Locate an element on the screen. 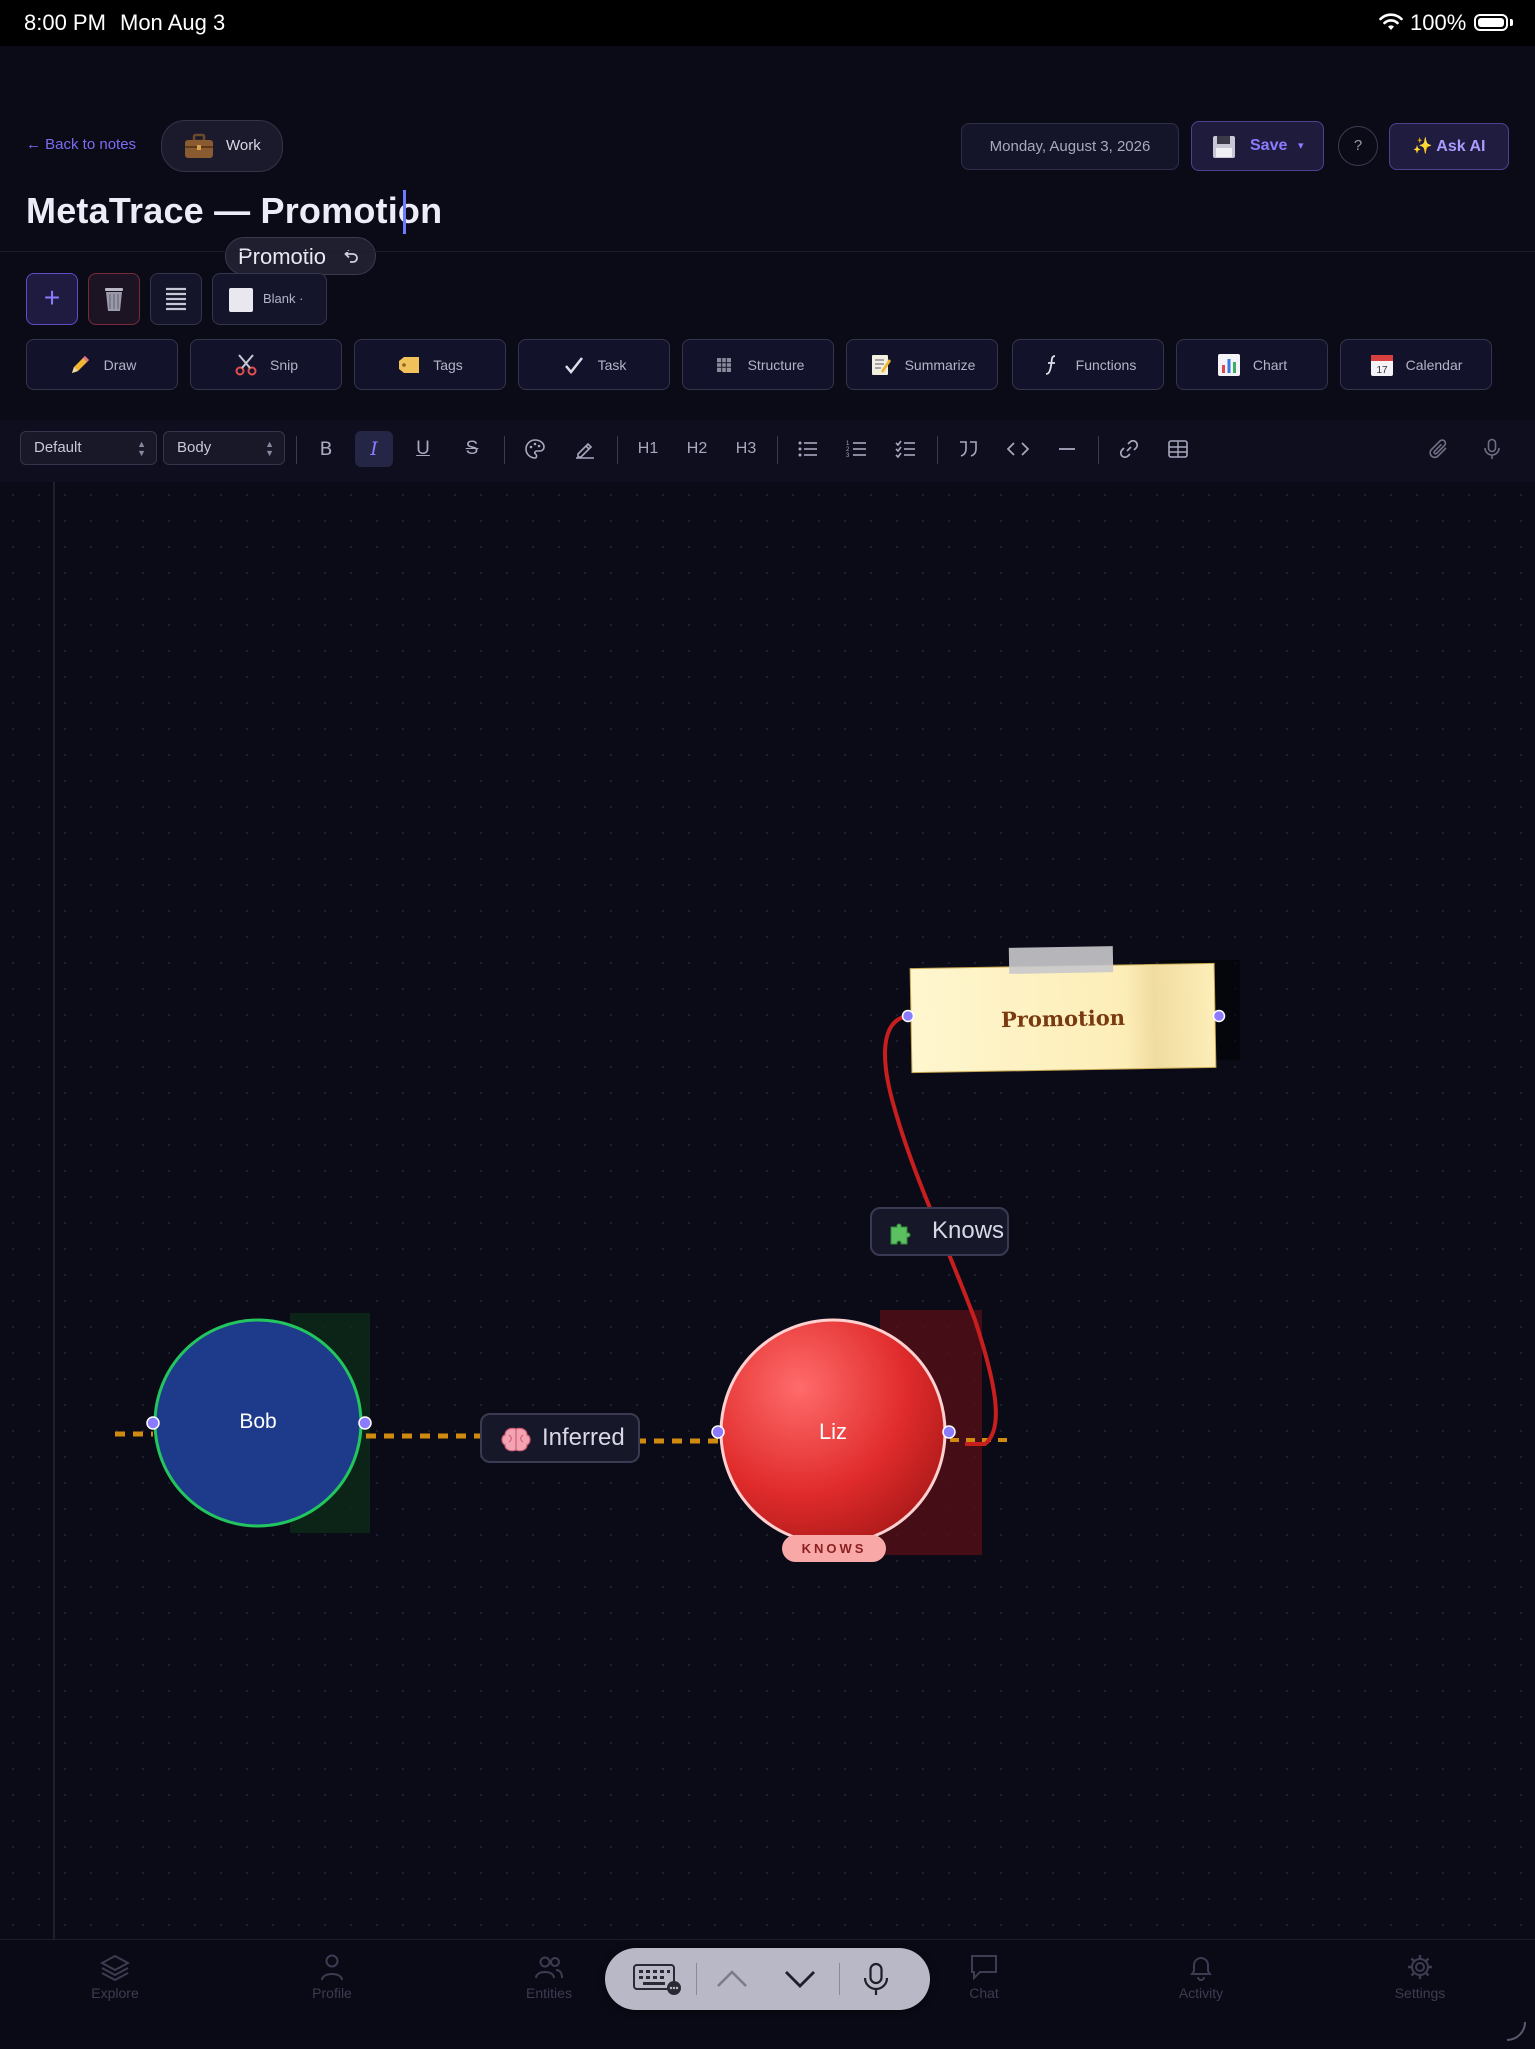  table-icon is located at coordinates (1178, 449).